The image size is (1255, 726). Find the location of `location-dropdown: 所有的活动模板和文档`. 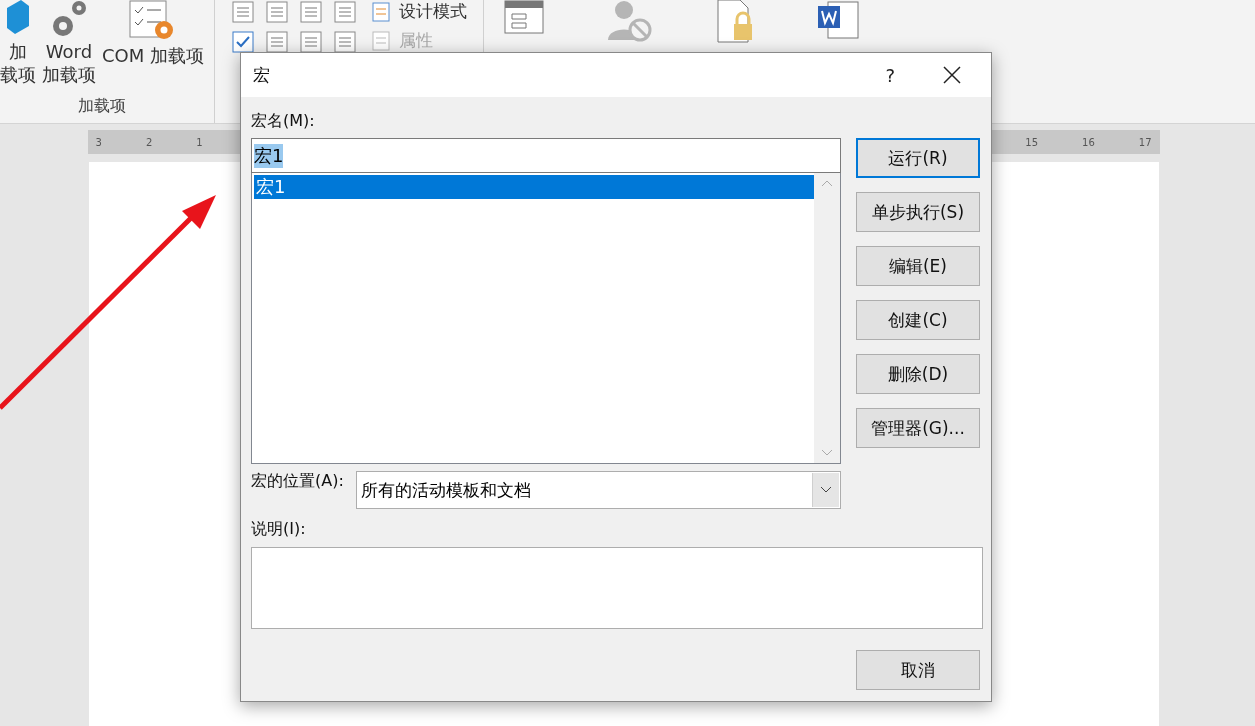

location-dropdown: 所有的活动模板和文档 is located at coordinates (598, 490).